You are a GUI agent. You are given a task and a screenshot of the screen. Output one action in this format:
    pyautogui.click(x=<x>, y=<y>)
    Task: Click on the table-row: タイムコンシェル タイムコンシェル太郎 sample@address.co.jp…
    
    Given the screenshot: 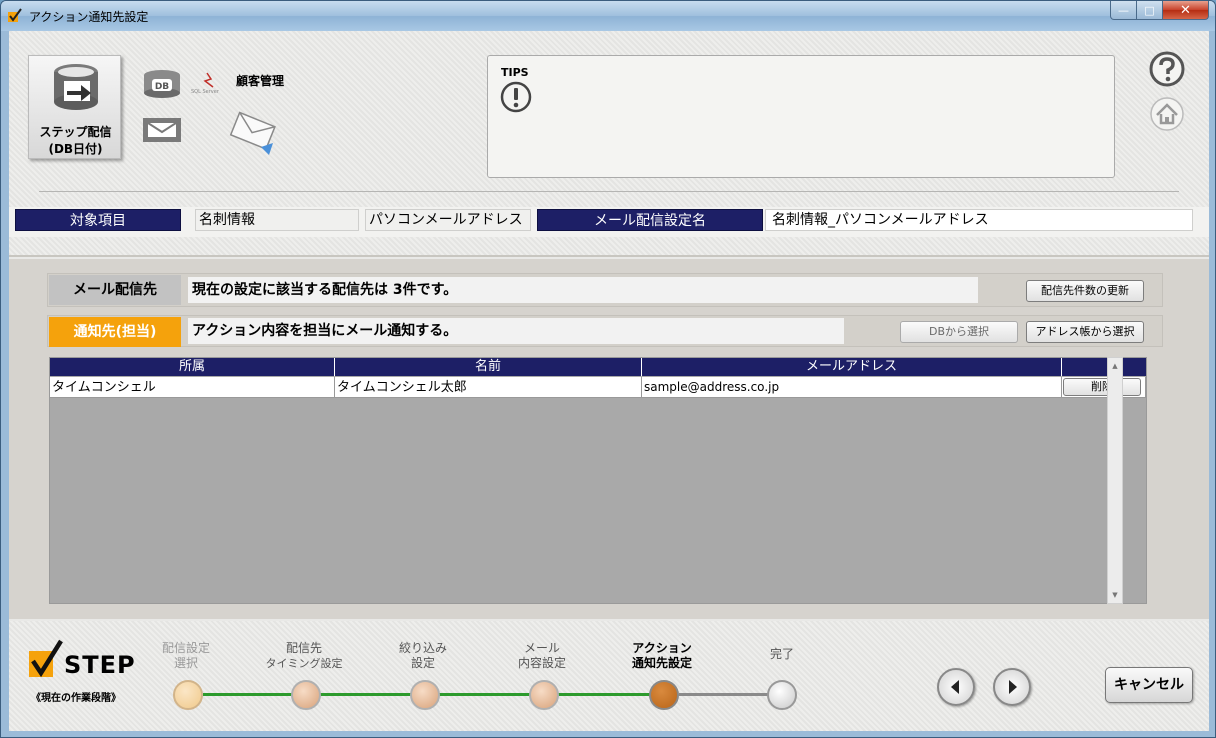 What is the action you would take?
    pyautogui.click(x=598, y=387)
    